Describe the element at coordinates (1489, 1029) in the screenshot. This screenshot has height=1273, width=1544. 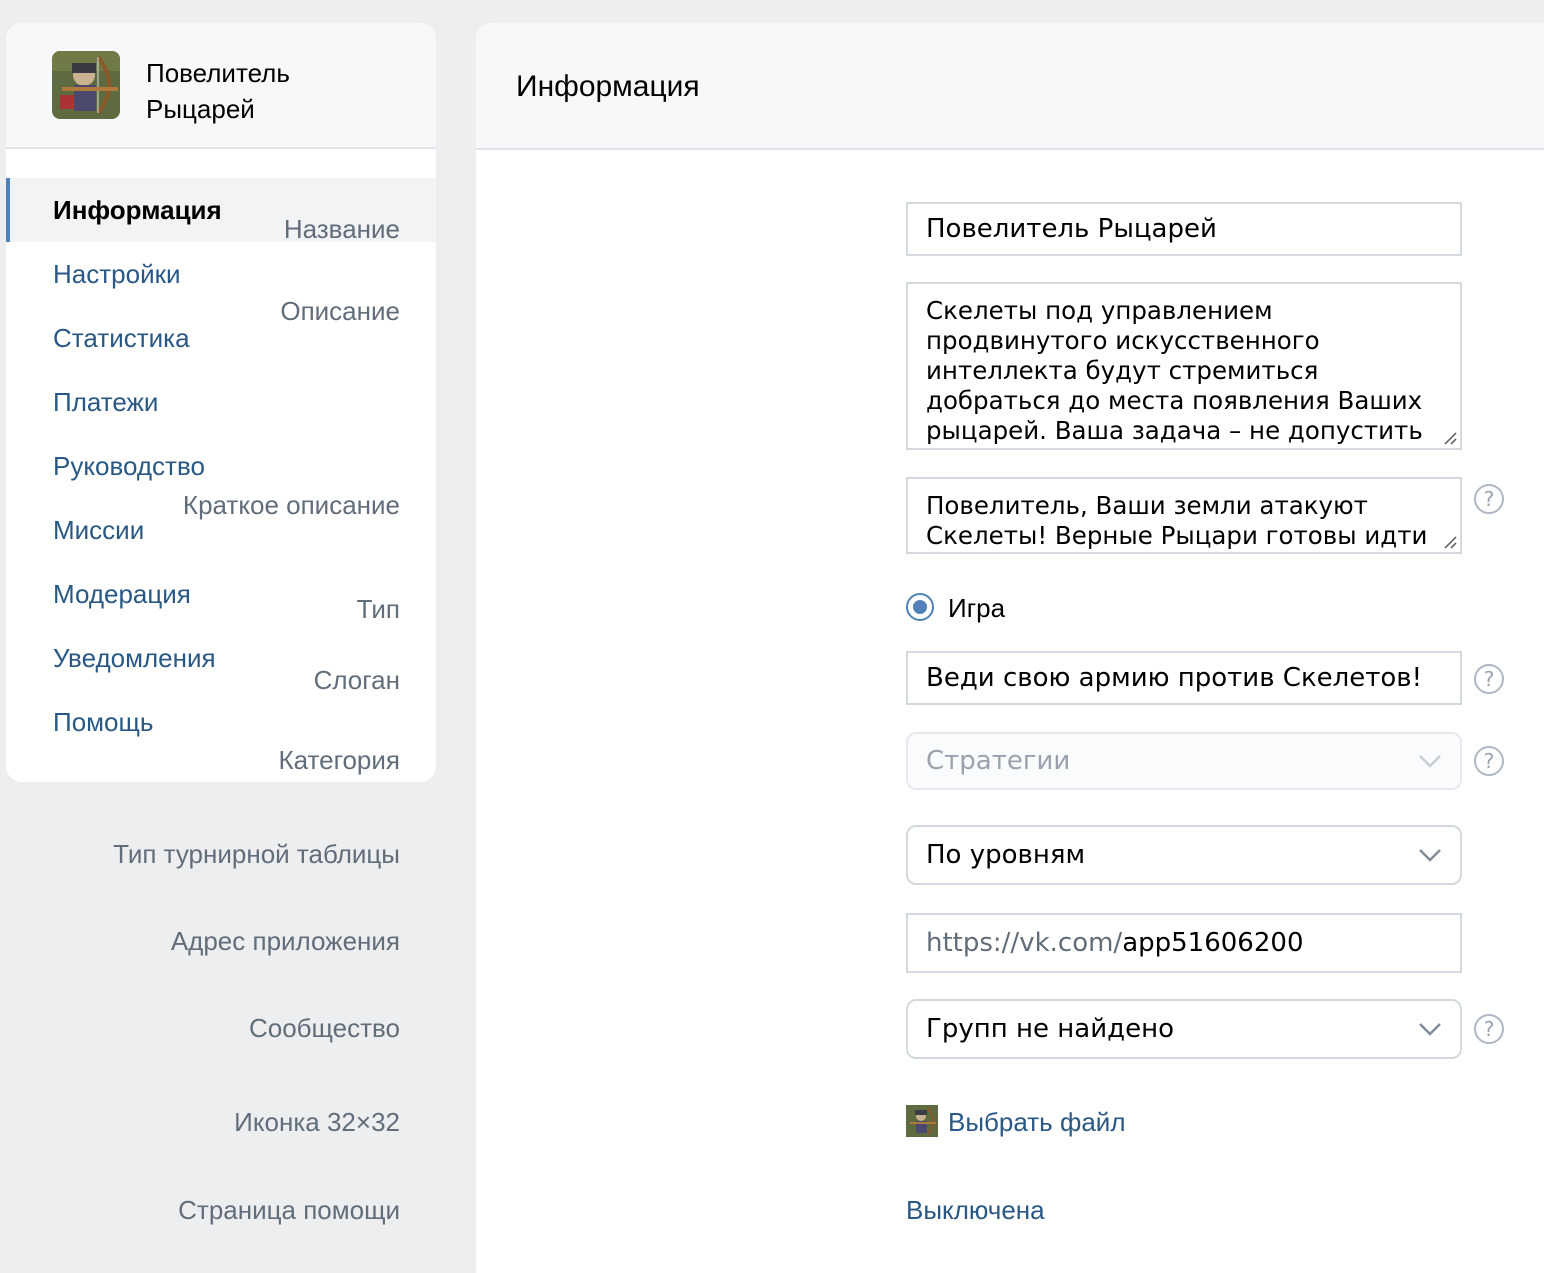
I see `community-help-icon: ?` at that location.